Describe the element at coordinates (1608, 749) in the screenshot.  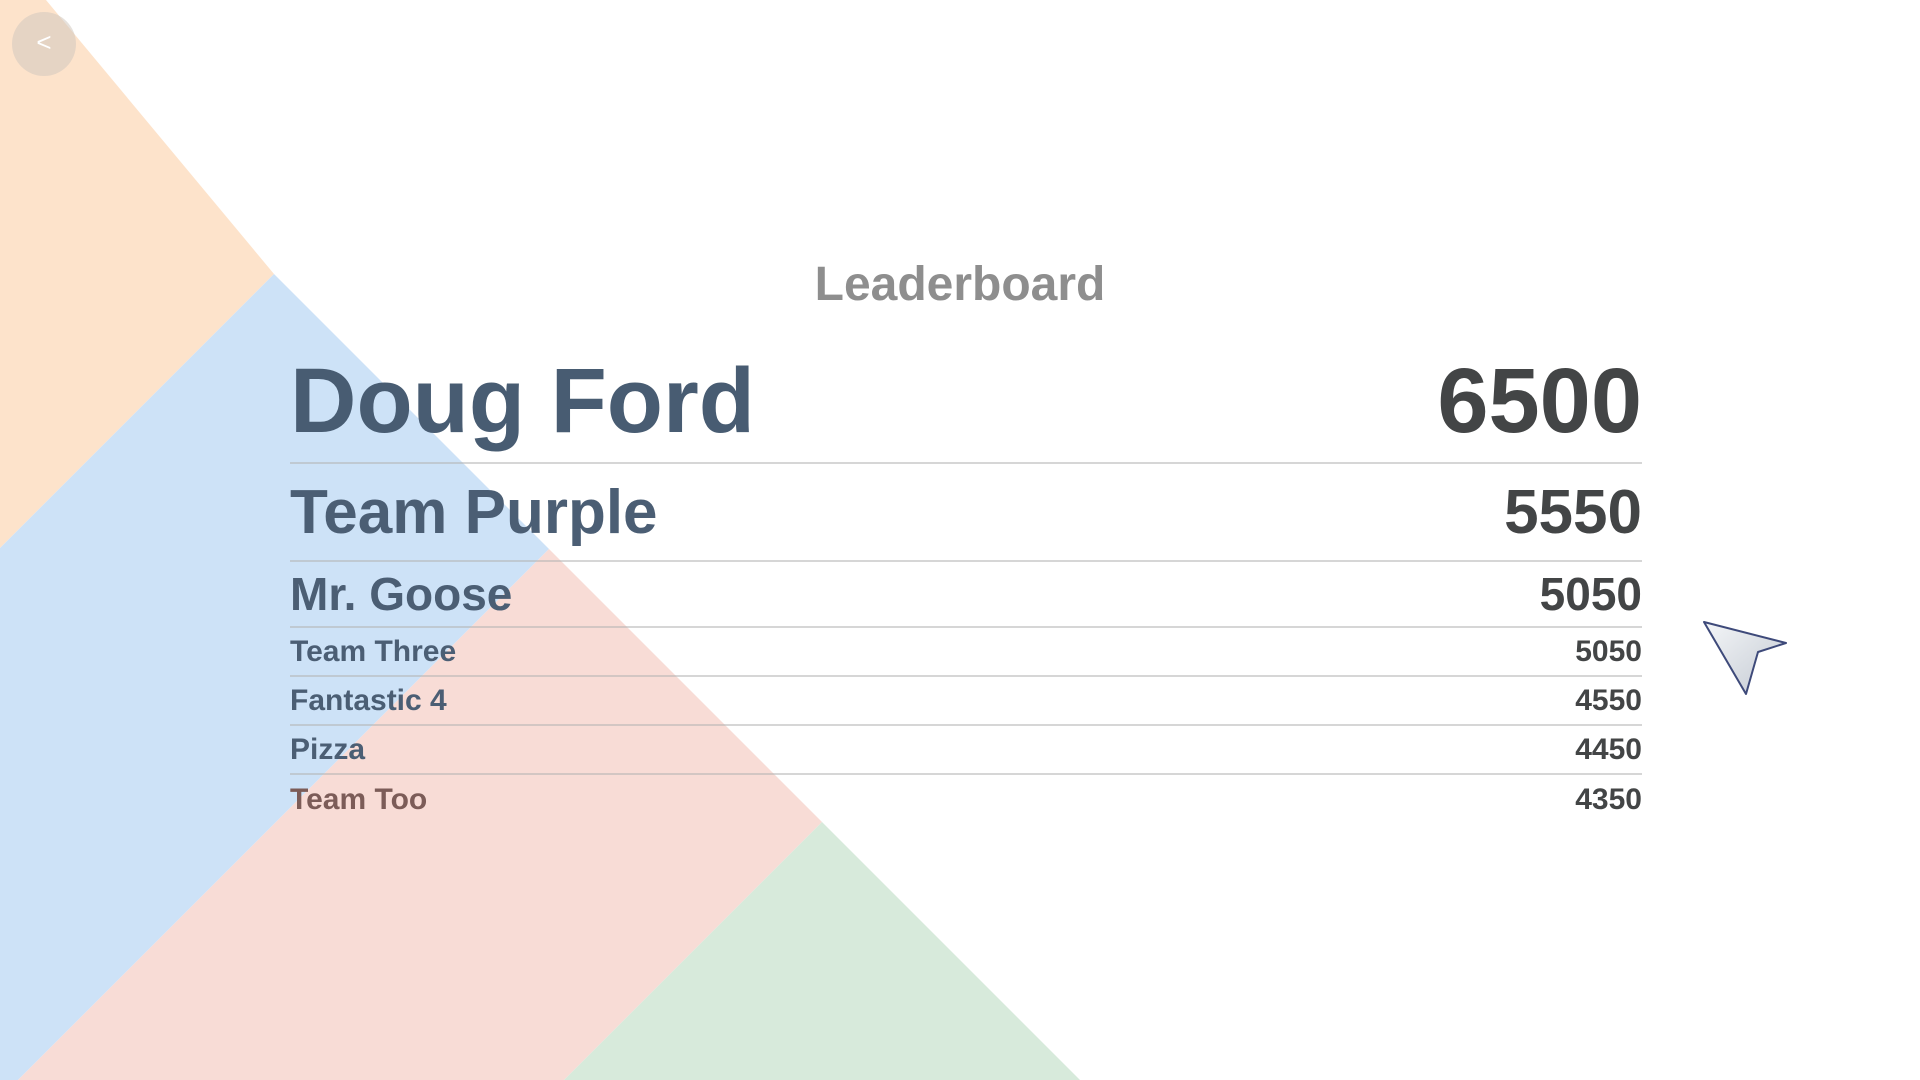
I see `team-score: 4450` at that location.